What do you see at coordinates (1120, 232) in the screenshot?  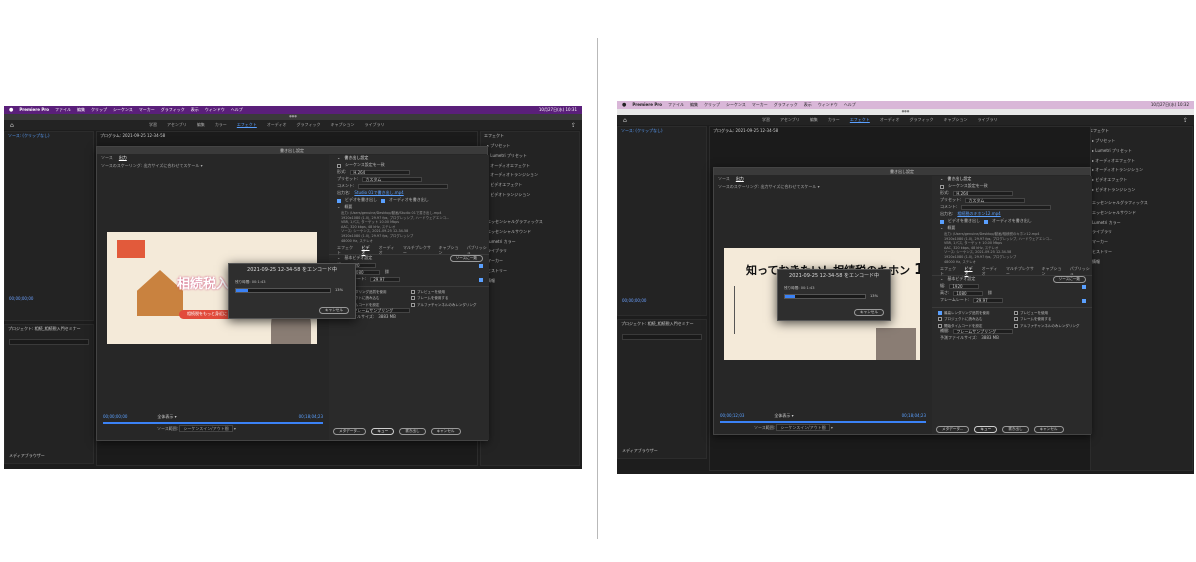 I see `panel-item: ライブラリ` at bounding box center [1120, 232].